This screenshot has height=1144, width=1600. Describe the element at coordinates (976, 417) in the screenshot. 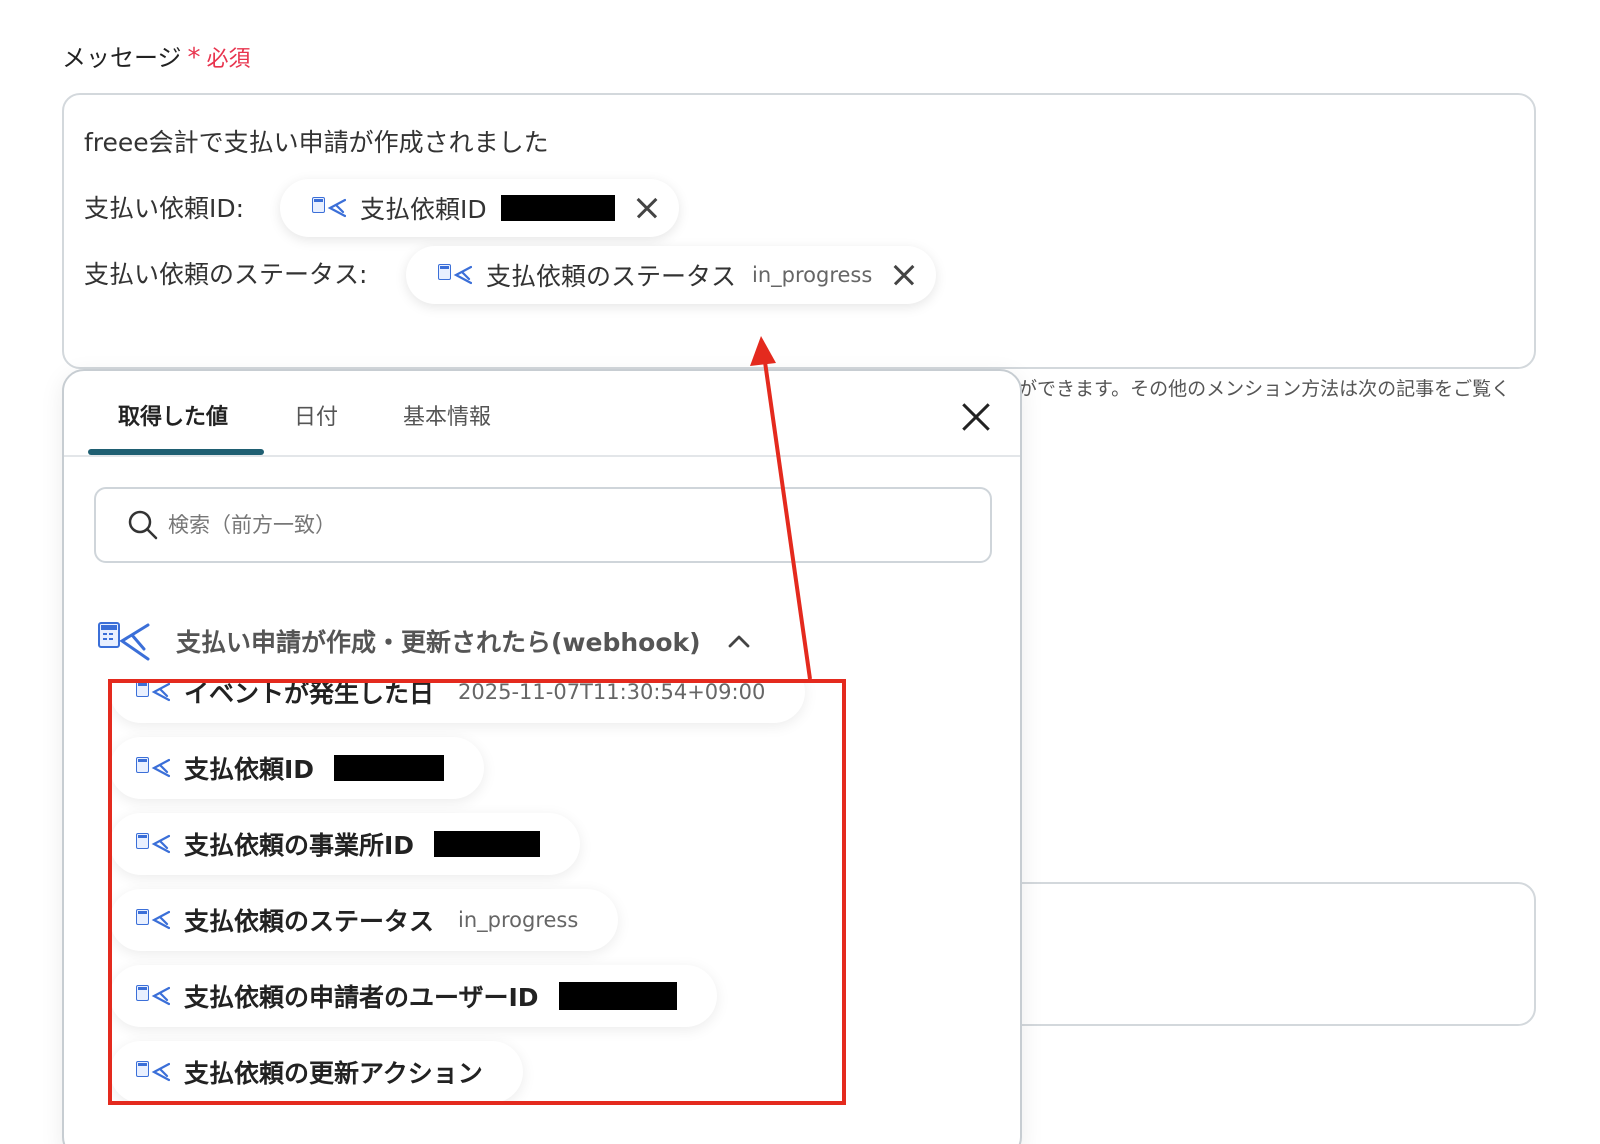

I see `close-icon` at that location.